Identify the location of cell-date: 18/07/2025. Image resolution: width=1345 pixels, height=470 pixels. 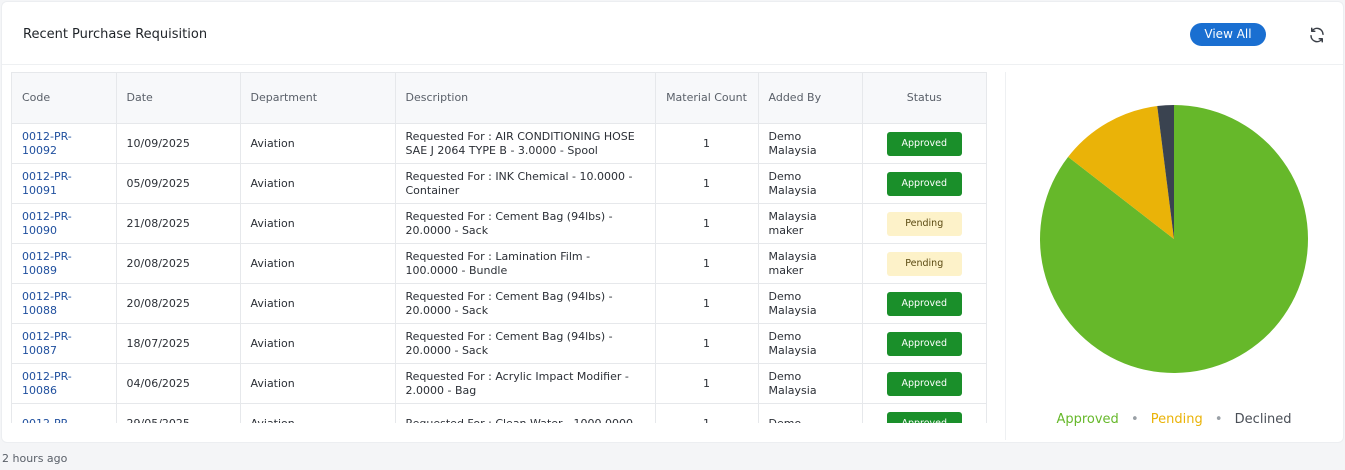
(178, 343).